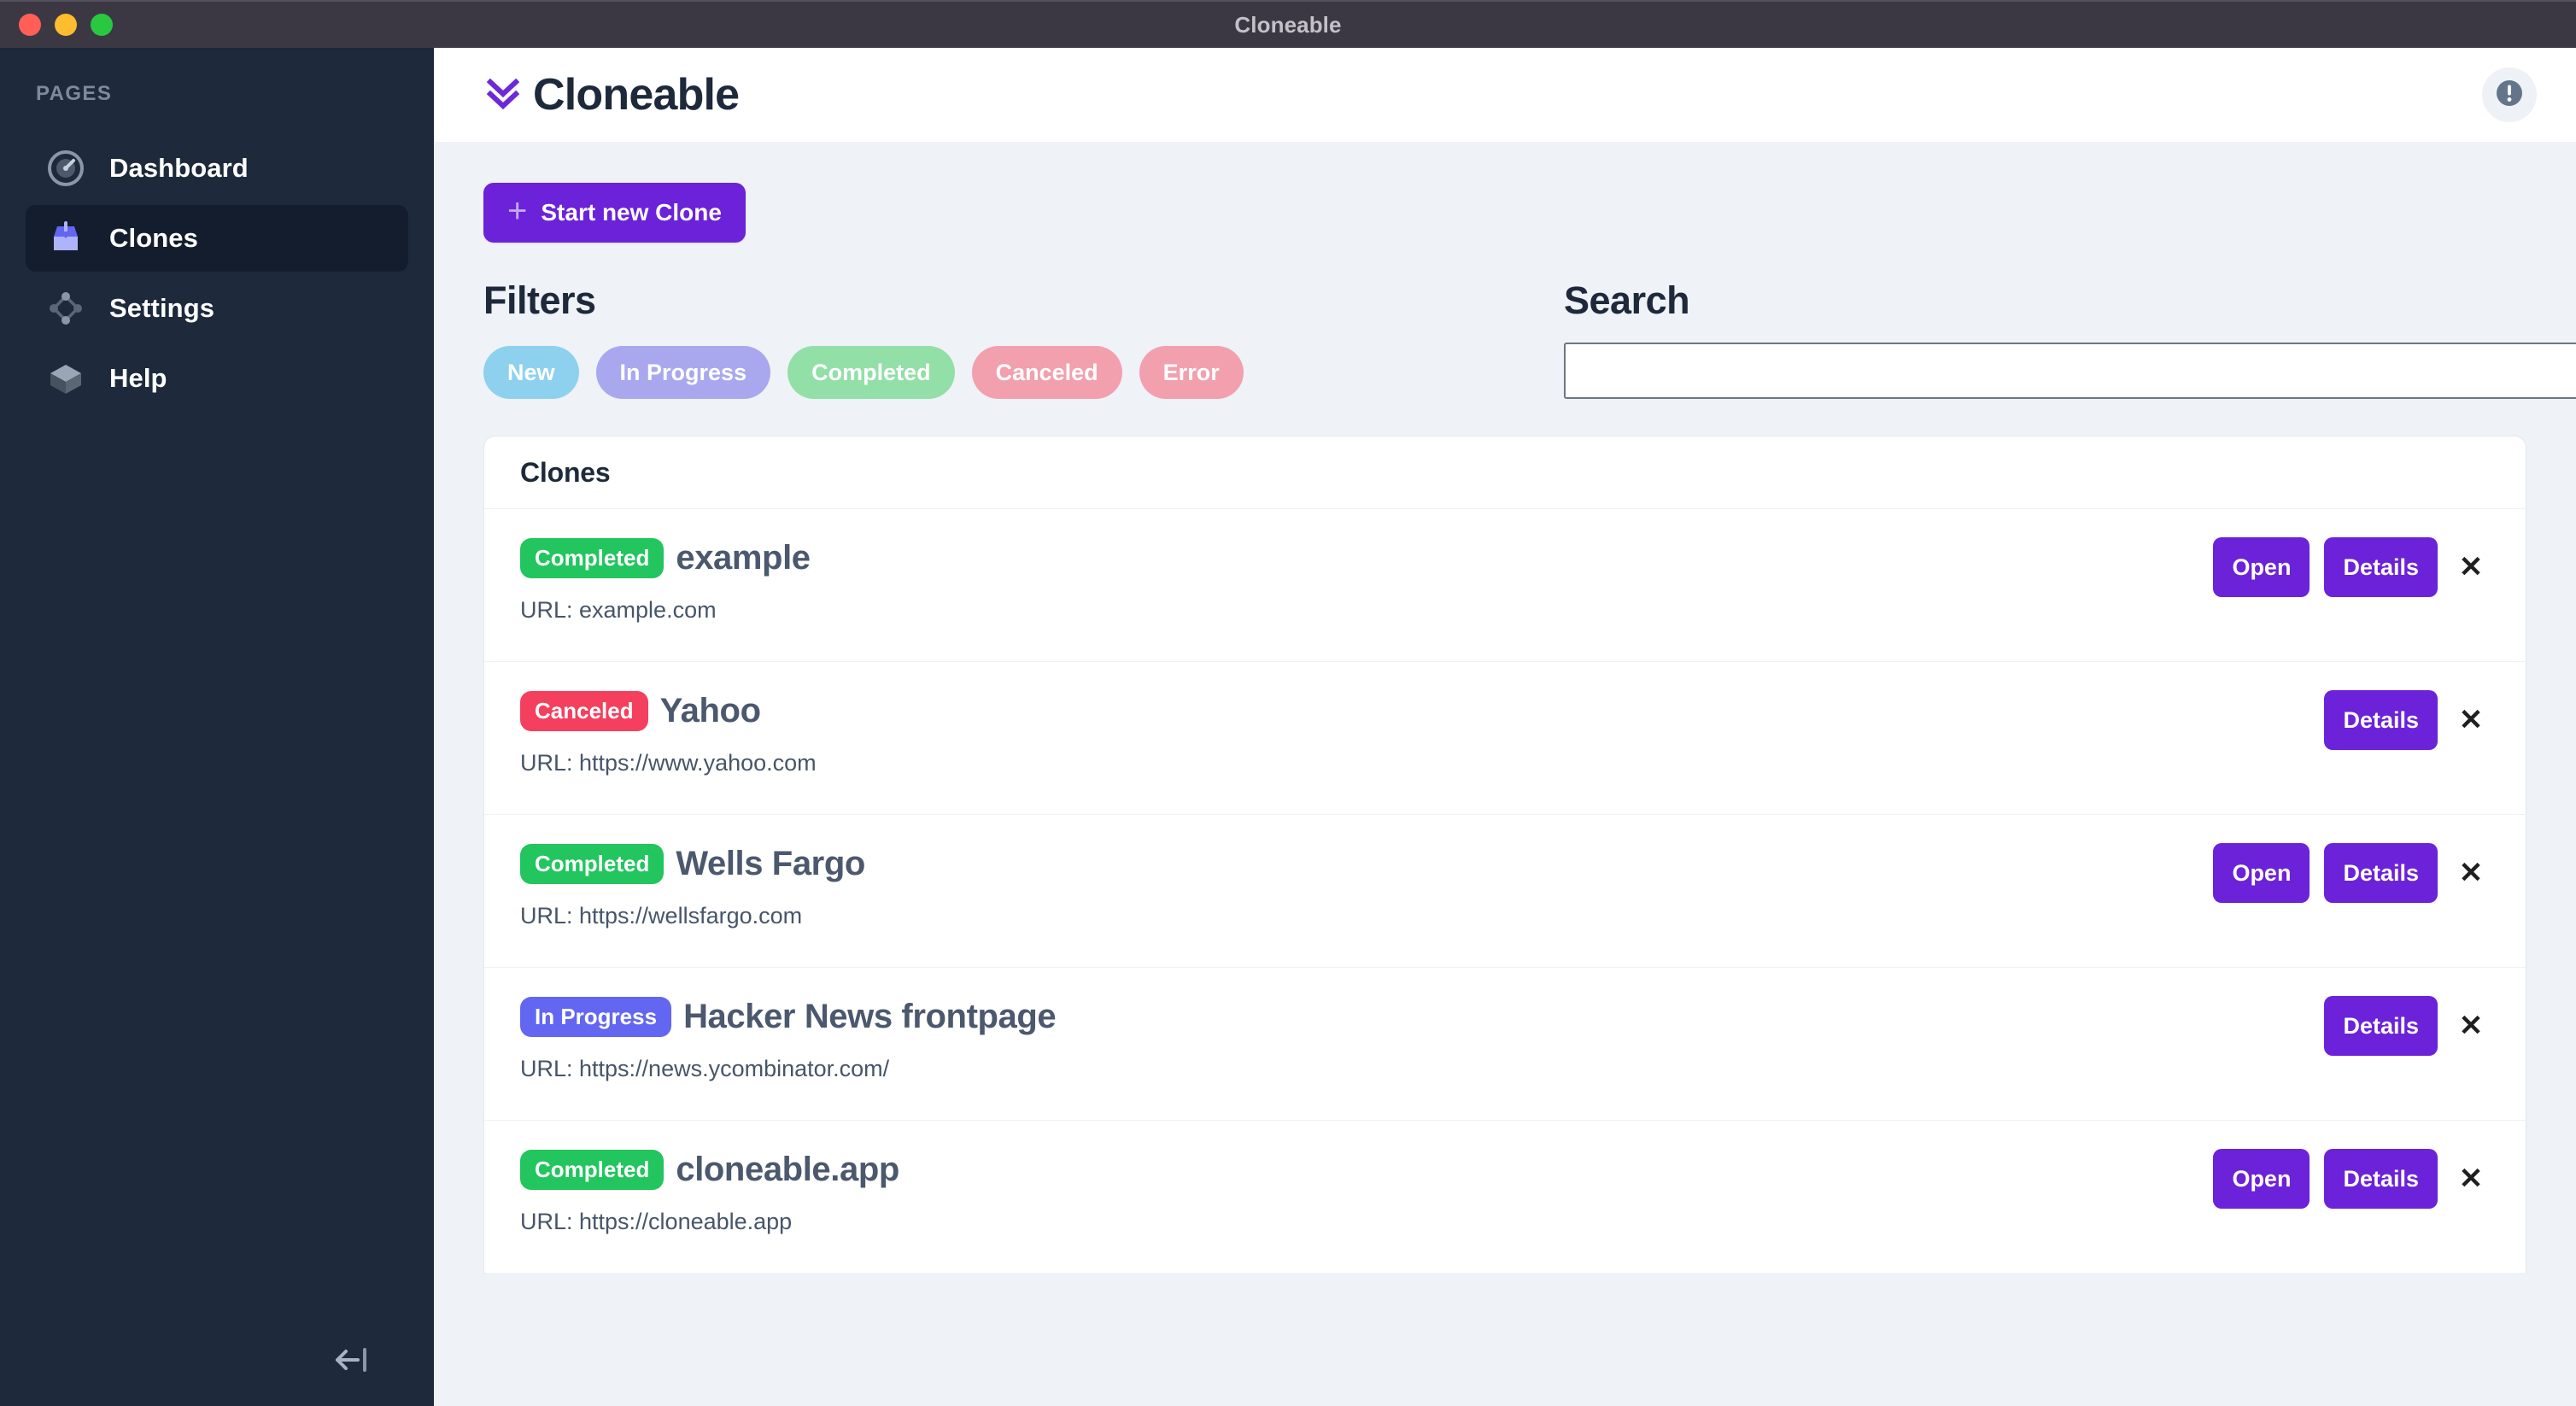 The width and height of the screenshot is (2576, 1406). I want to click on info-circle-icon, so click(2509, 95).